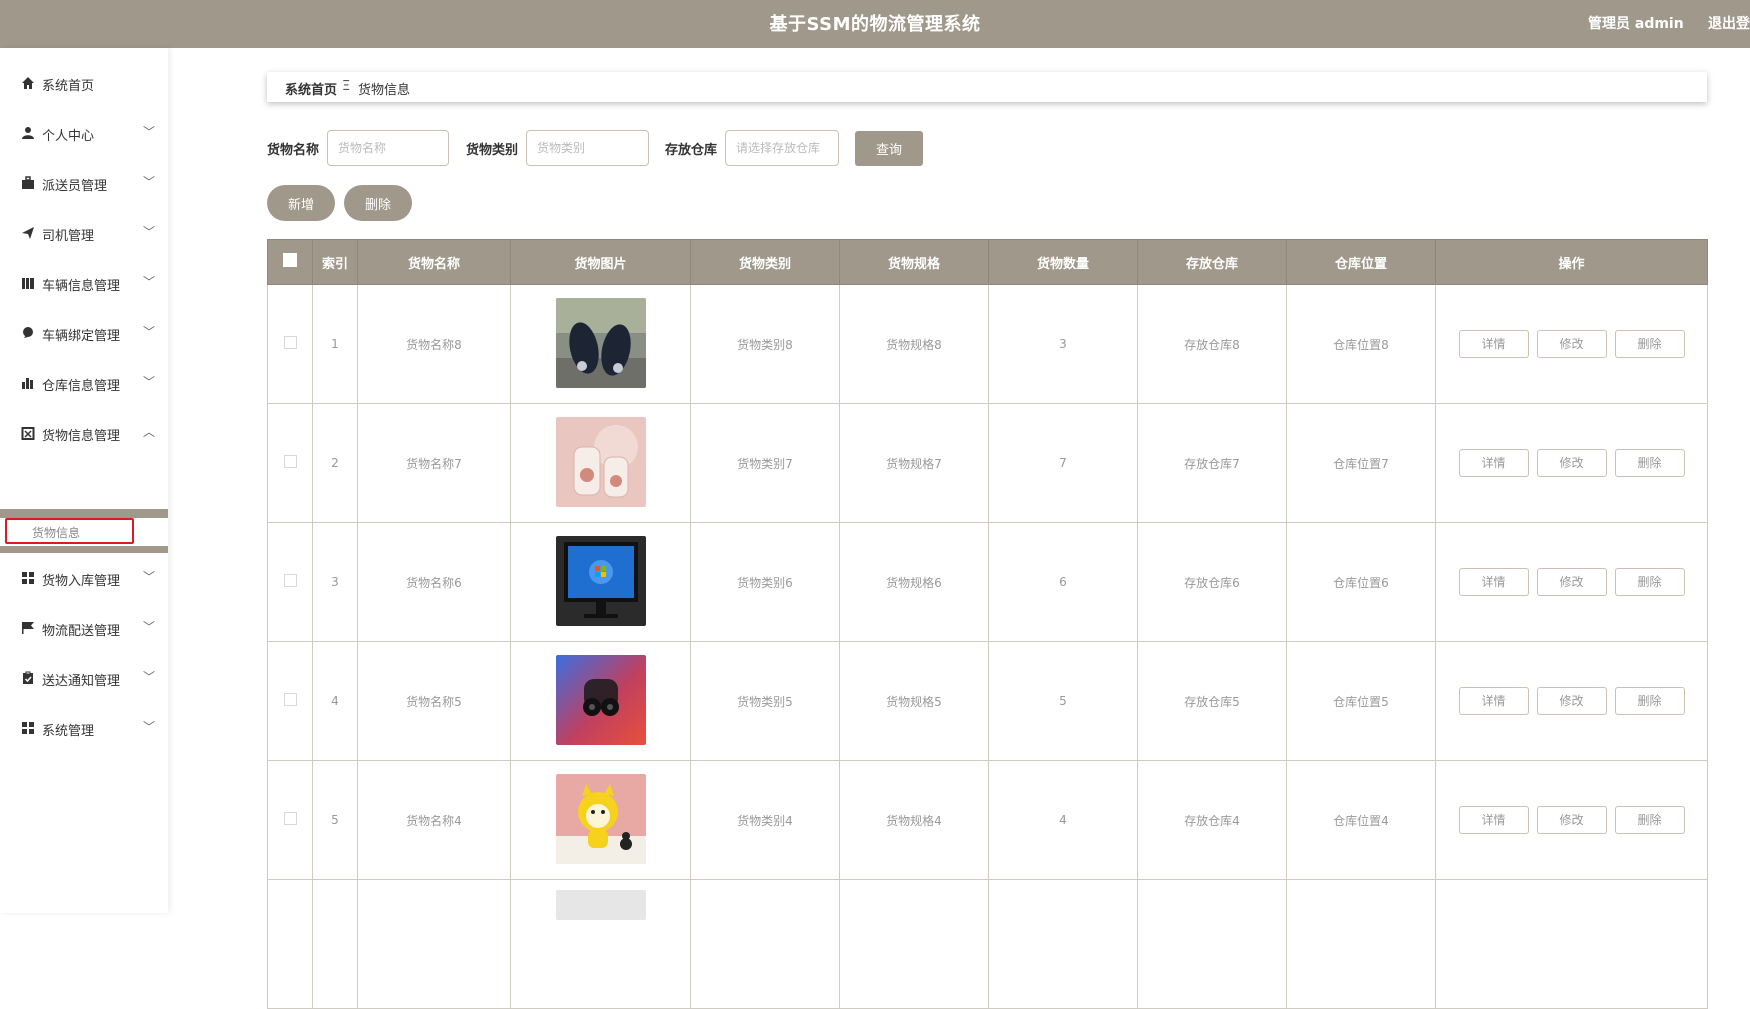  I want to click on row-index: 5, so click(335, 820).